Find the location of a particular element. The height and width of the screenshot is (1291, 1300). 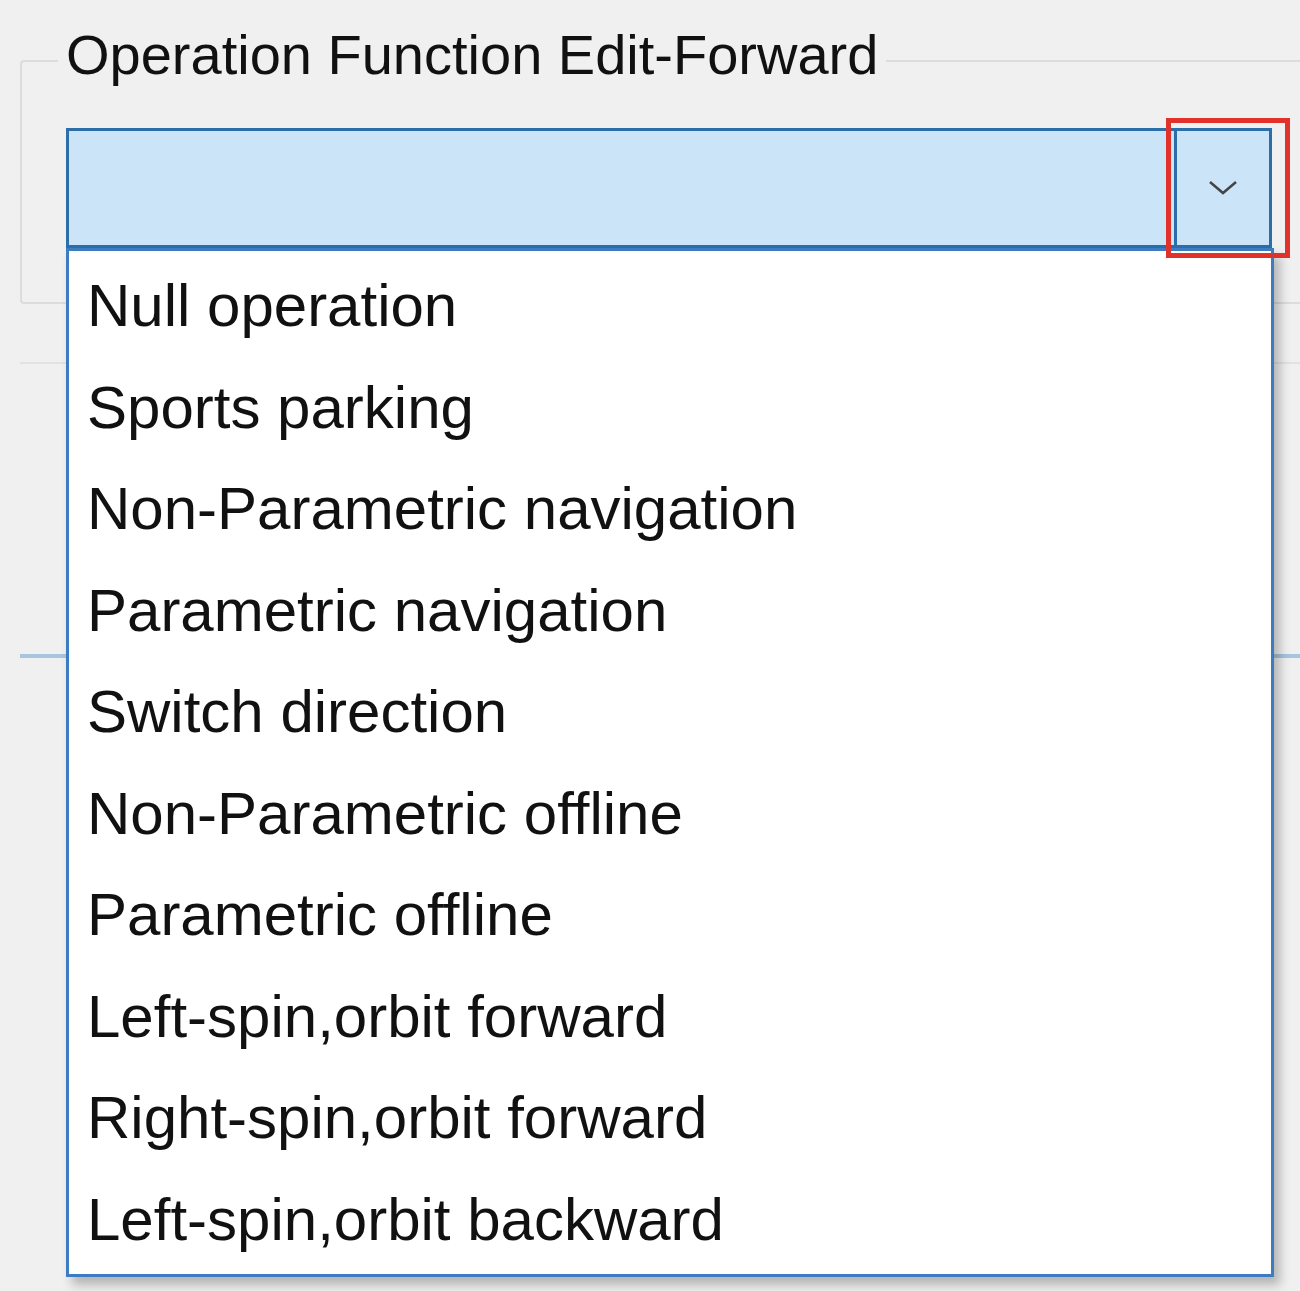

dropdown-option: Left-spin,orbit forward is located at coordinates (670, 1016).